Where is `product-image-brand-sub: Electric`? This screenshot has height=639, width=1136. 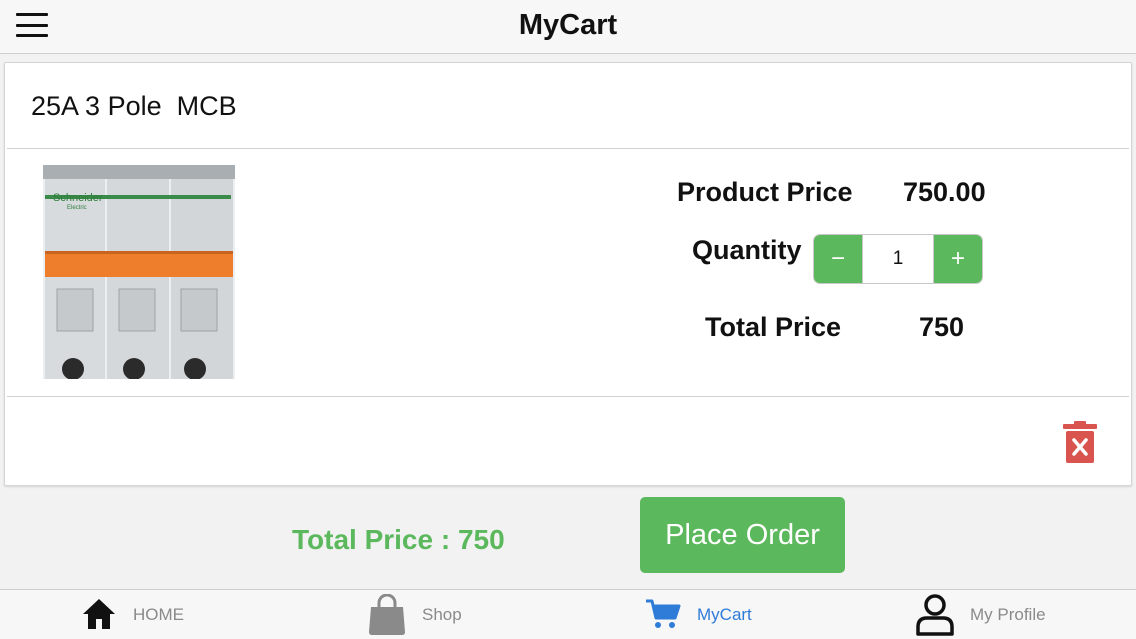 product-image-brand-sub: Electric is located at coordinates (77, 208).